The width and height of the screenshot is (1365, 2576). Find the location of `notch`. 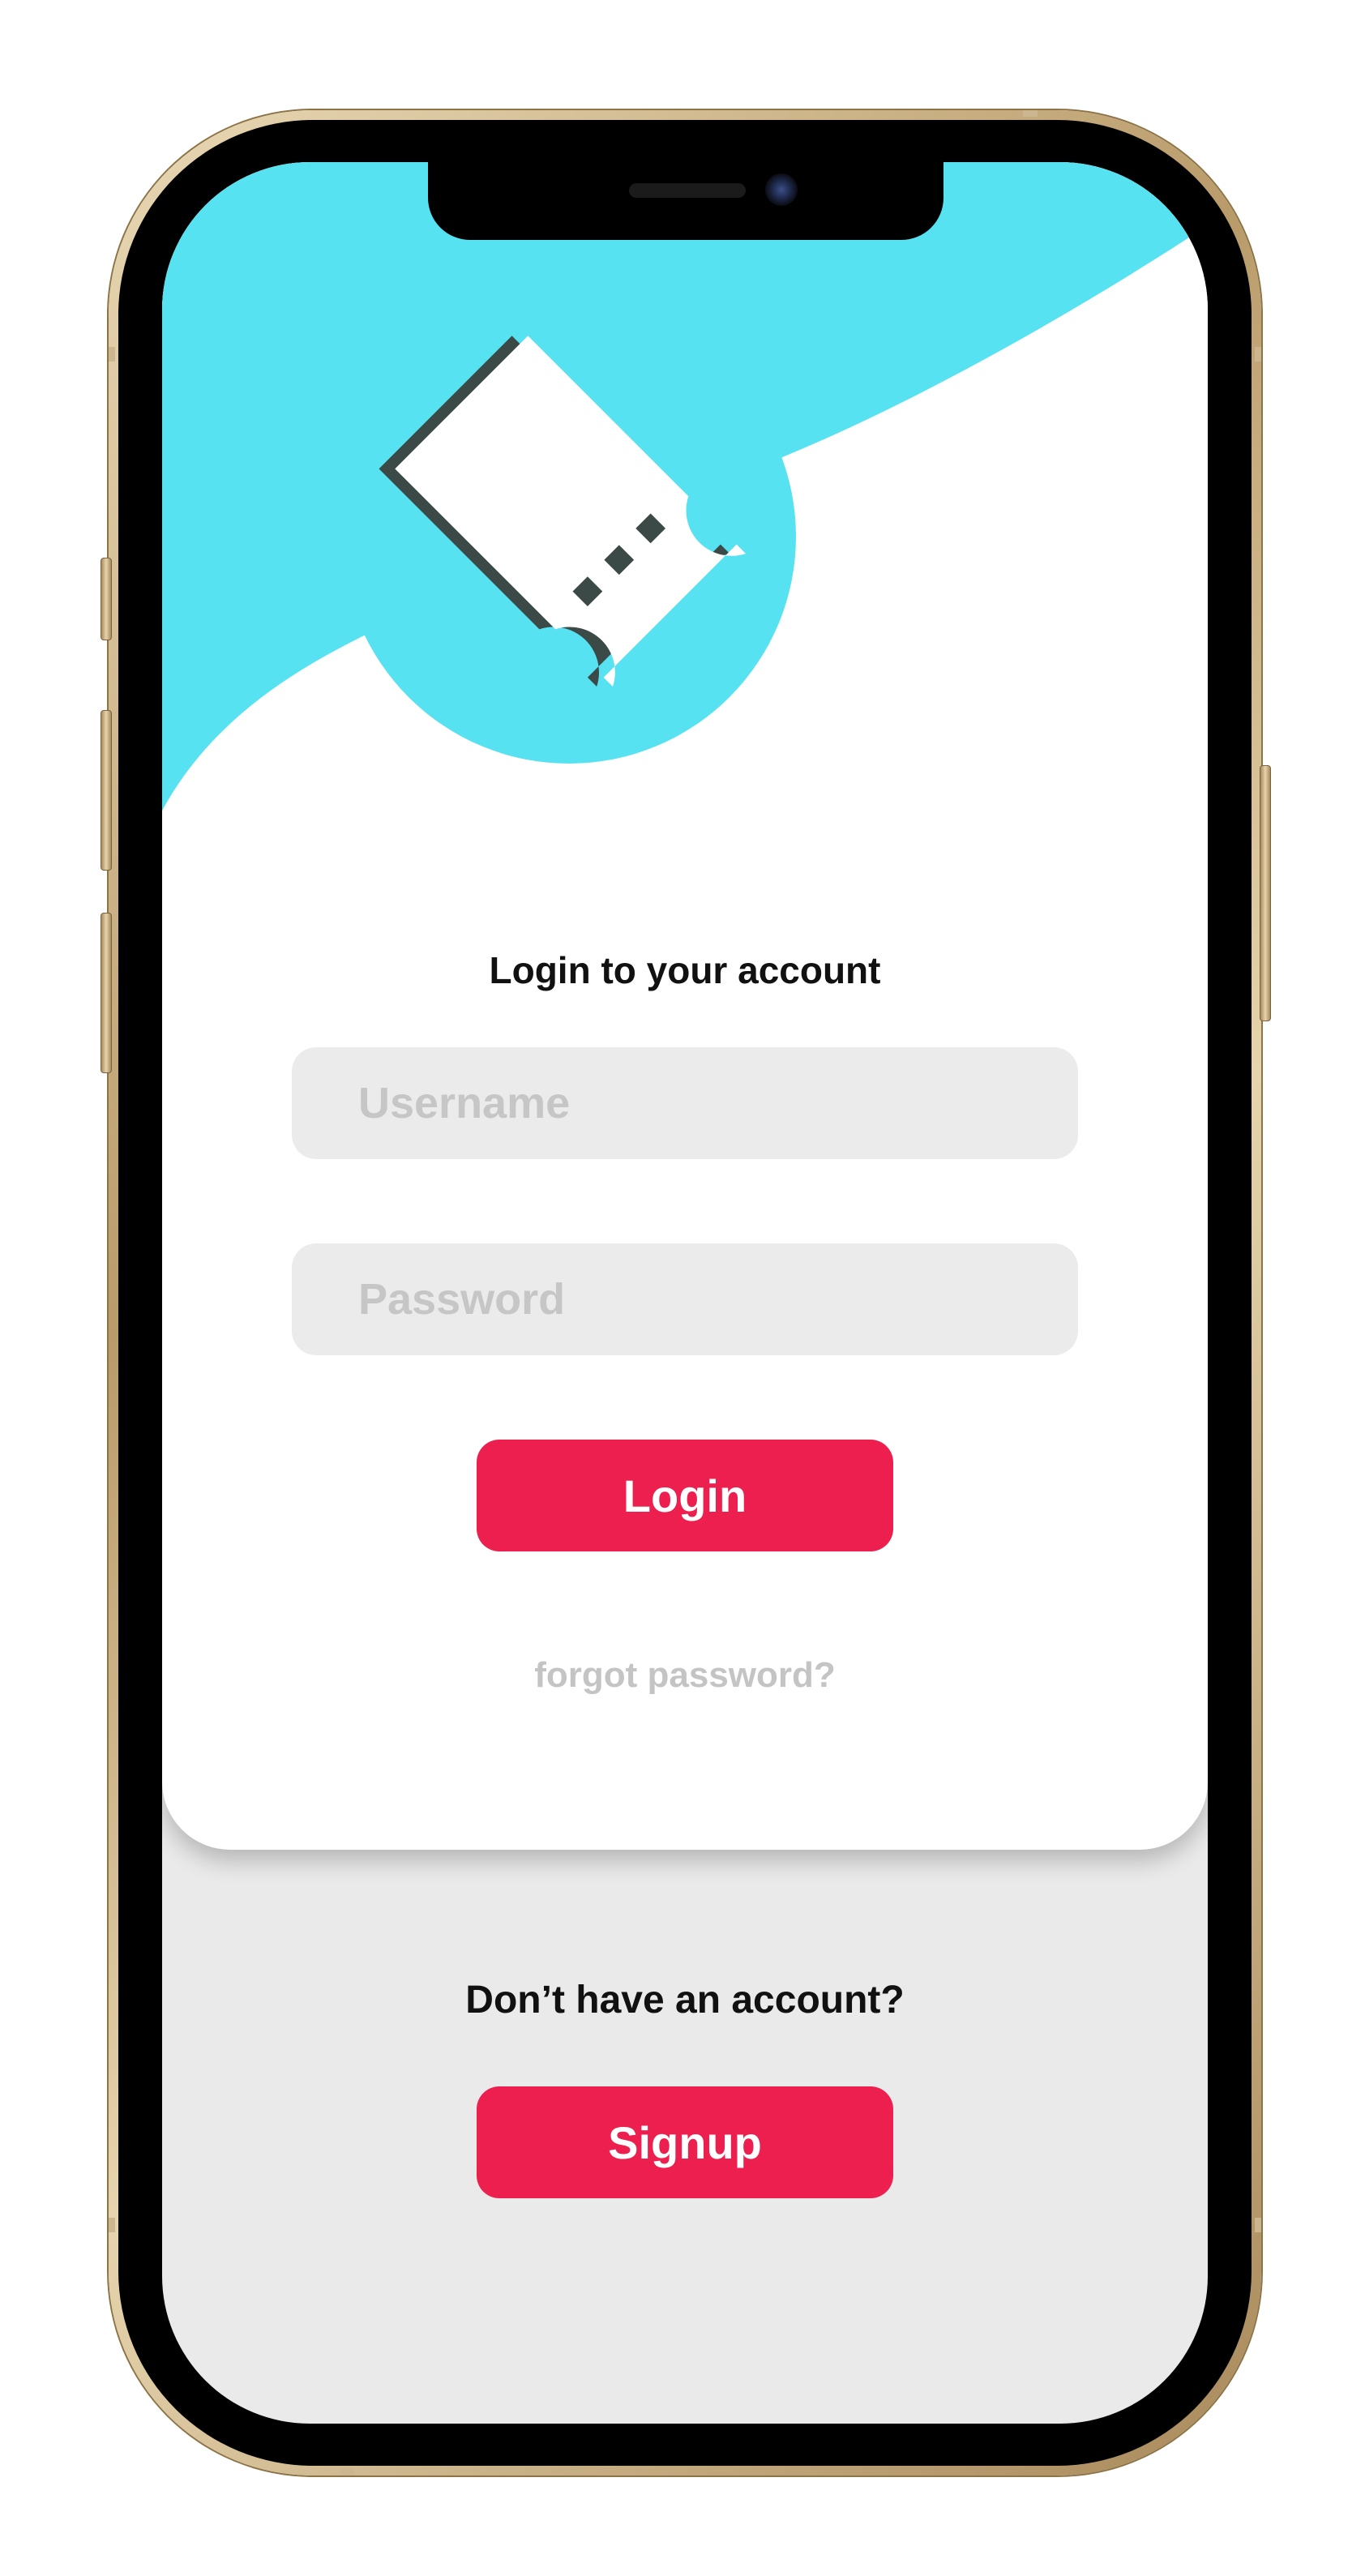

notch is located at coordinates (686, 199).